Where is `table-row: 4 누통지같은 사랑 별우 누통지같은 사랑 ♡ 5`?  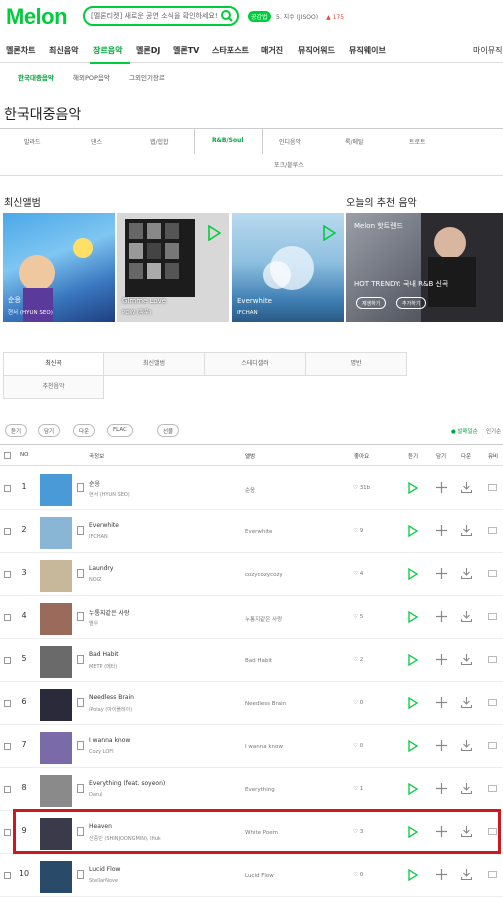
table-row: 4 누통지같은 사랑 별우 누통지같은 사랑 ♡ 5 is located at coordinates (251, 617).